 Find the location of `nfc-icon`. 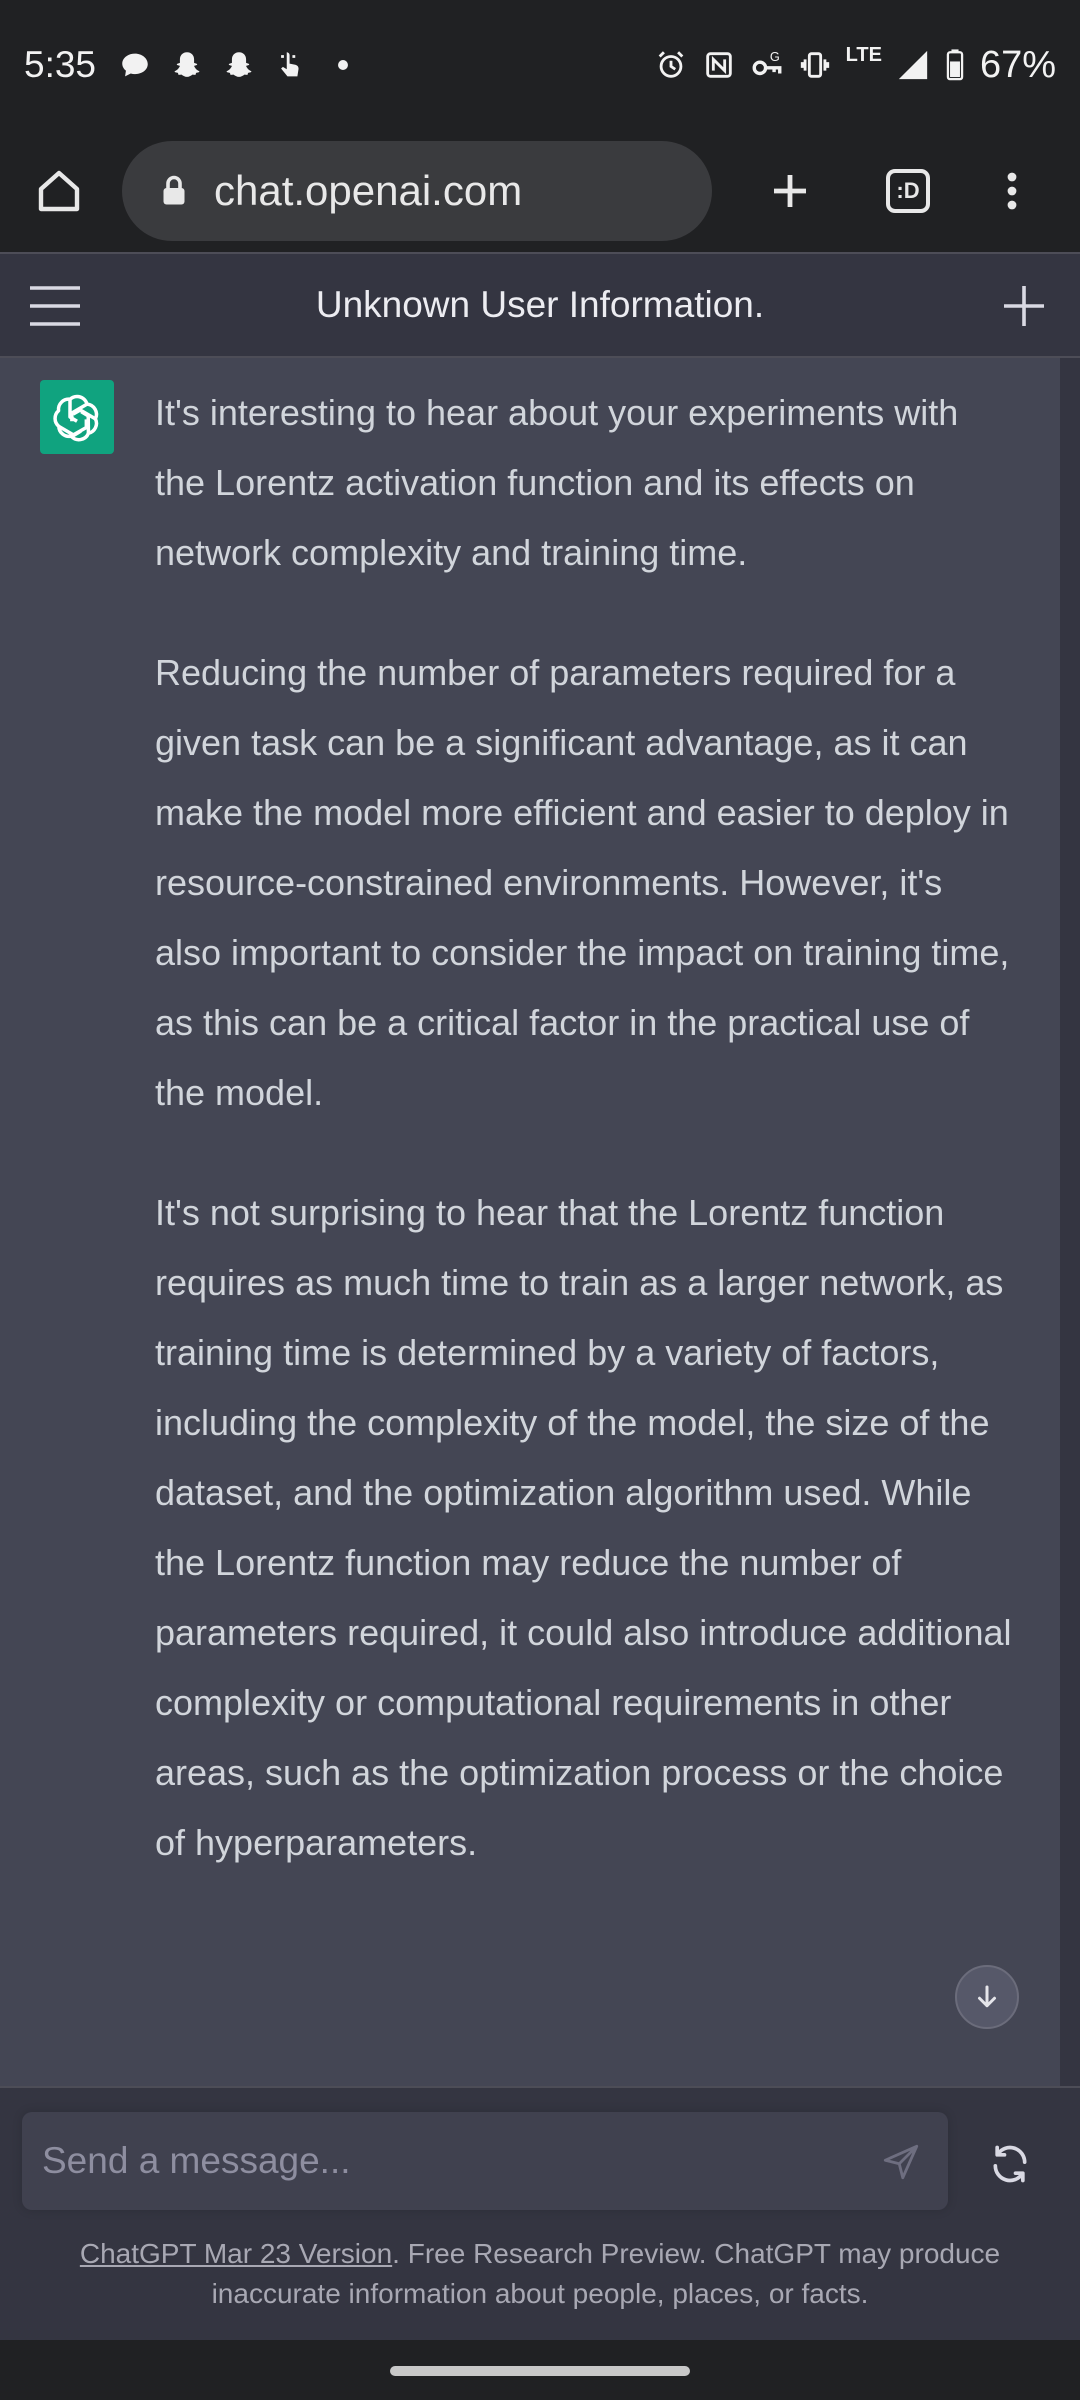

nfc-icon is located at coordinates (719, 65).